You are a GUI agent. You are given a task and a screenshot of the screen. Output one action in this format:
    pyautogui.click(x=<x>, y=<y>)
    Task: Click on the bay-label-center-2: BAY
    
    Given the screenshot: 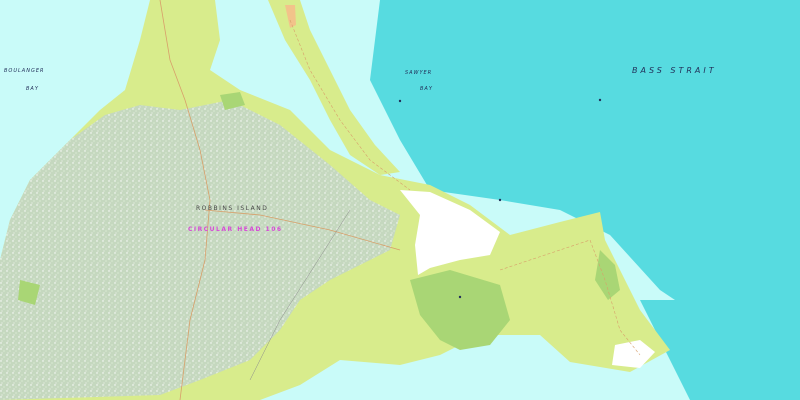 What is the action you would take?
    pyautogui.click(x=426, y=89)
    